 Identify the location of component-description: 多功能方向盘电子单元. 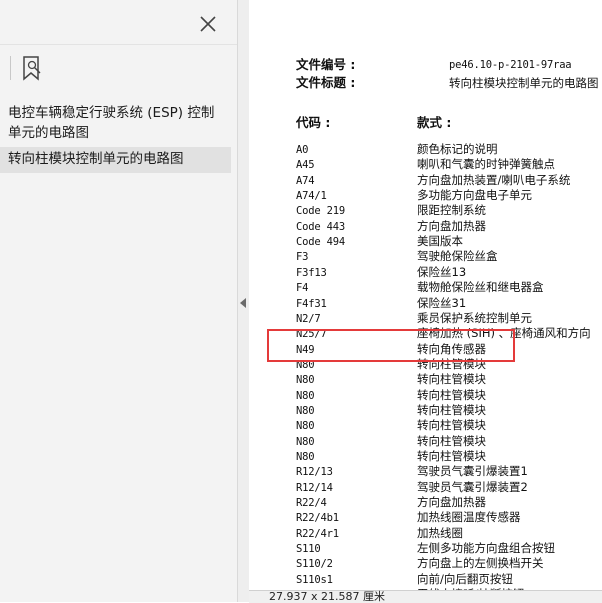
(474, 195).